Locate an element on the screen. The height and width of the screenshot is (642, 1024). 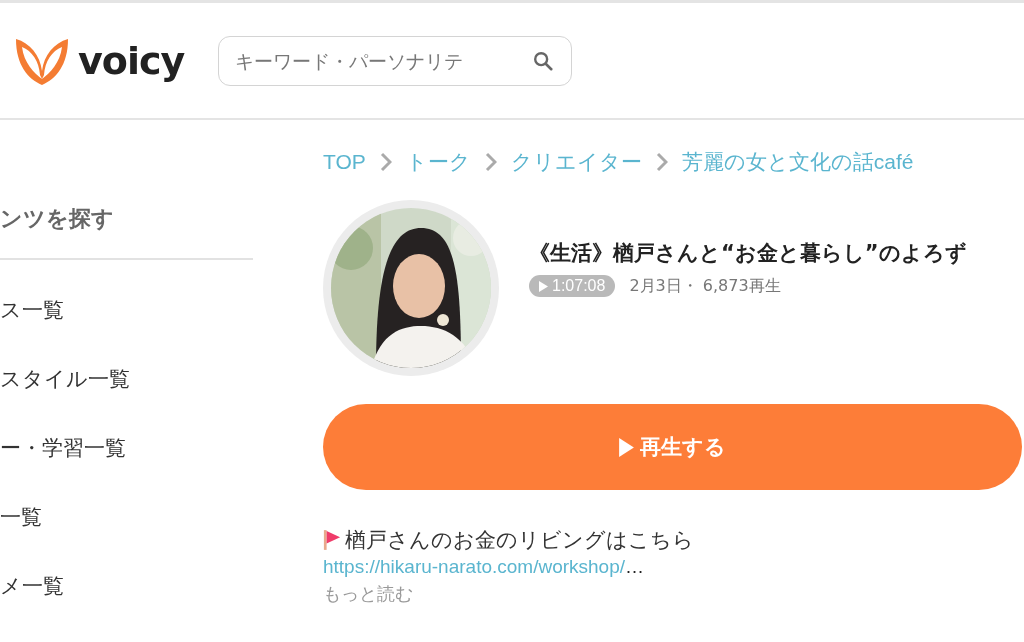
sidebar-heading: ンツを探す is located at coordinates (126, 232).